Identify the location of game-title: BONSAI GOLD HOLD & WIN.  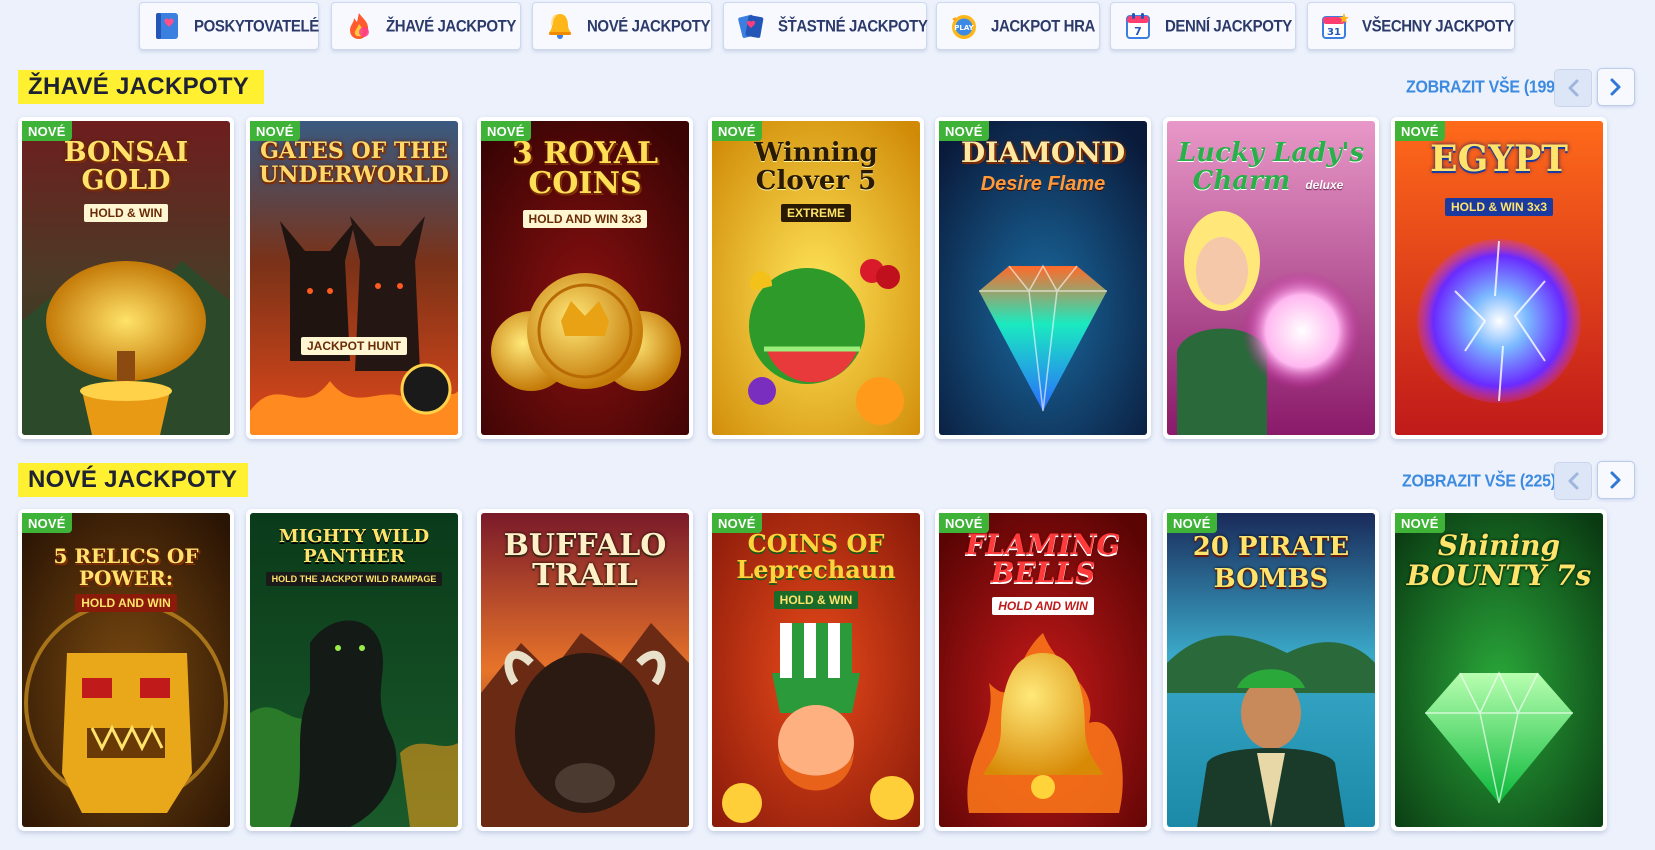
(126, 179).